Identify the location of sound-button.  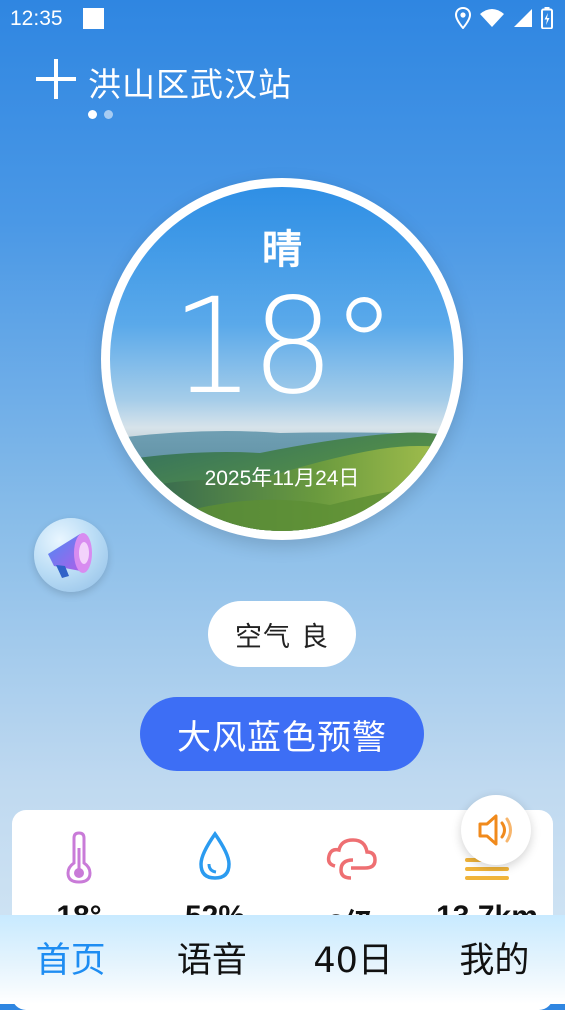
(496, 830).